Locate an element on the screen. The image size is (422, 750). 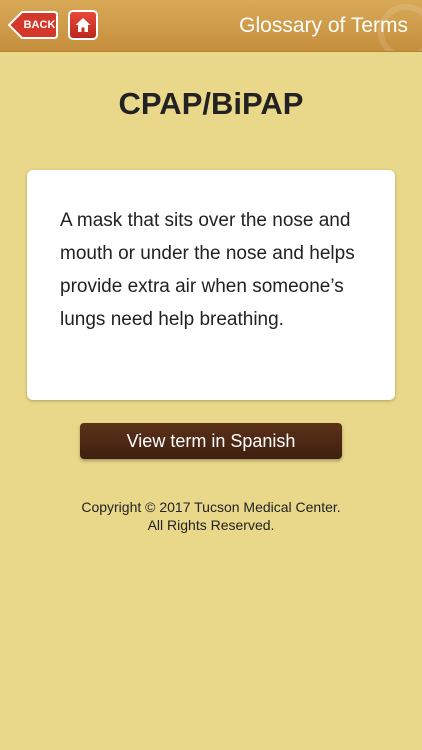
view-spanish-button: View term in Spanish is located at coordinates (211, 441).